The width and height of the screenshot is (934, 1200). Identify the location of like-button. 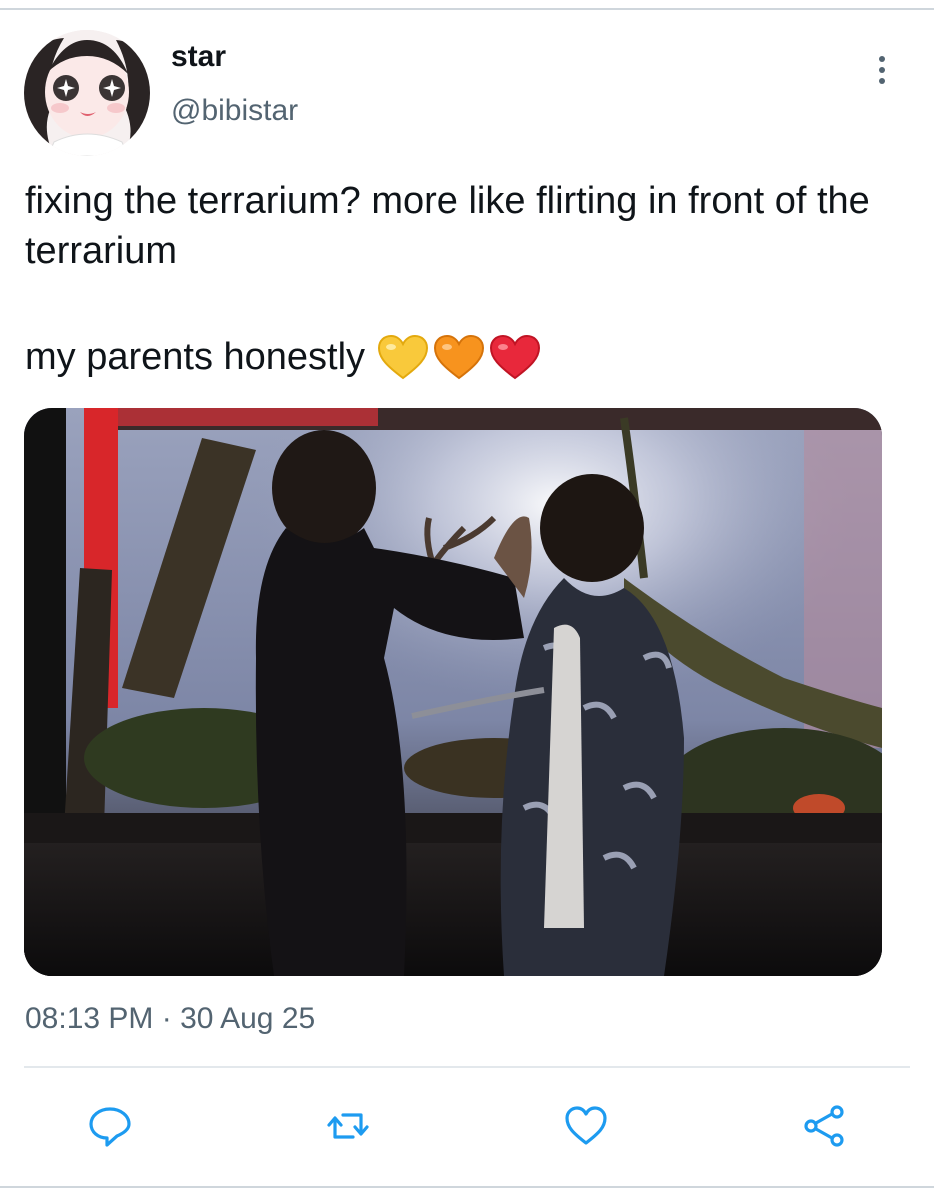
(586, 1126).